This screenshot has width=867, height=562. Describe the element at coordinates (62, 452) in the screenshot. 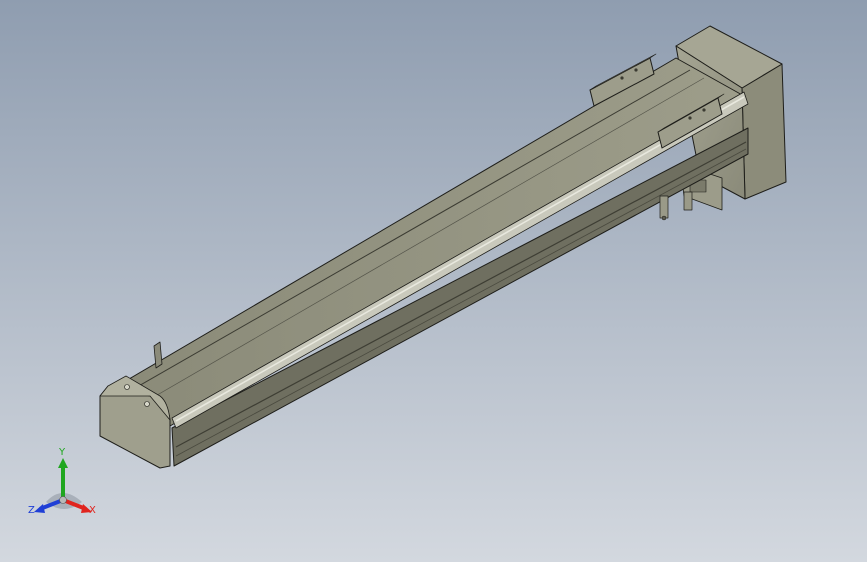

I see `y-axis-label: Y` at that location.